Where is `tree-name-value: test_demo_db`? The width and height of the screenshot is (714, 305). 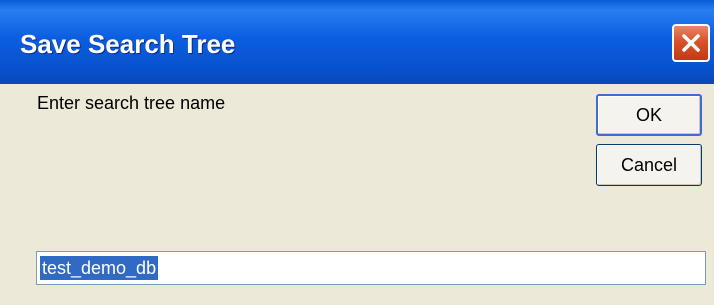
tree-name-value: test_demo_db is located at coordinates (99, 268).